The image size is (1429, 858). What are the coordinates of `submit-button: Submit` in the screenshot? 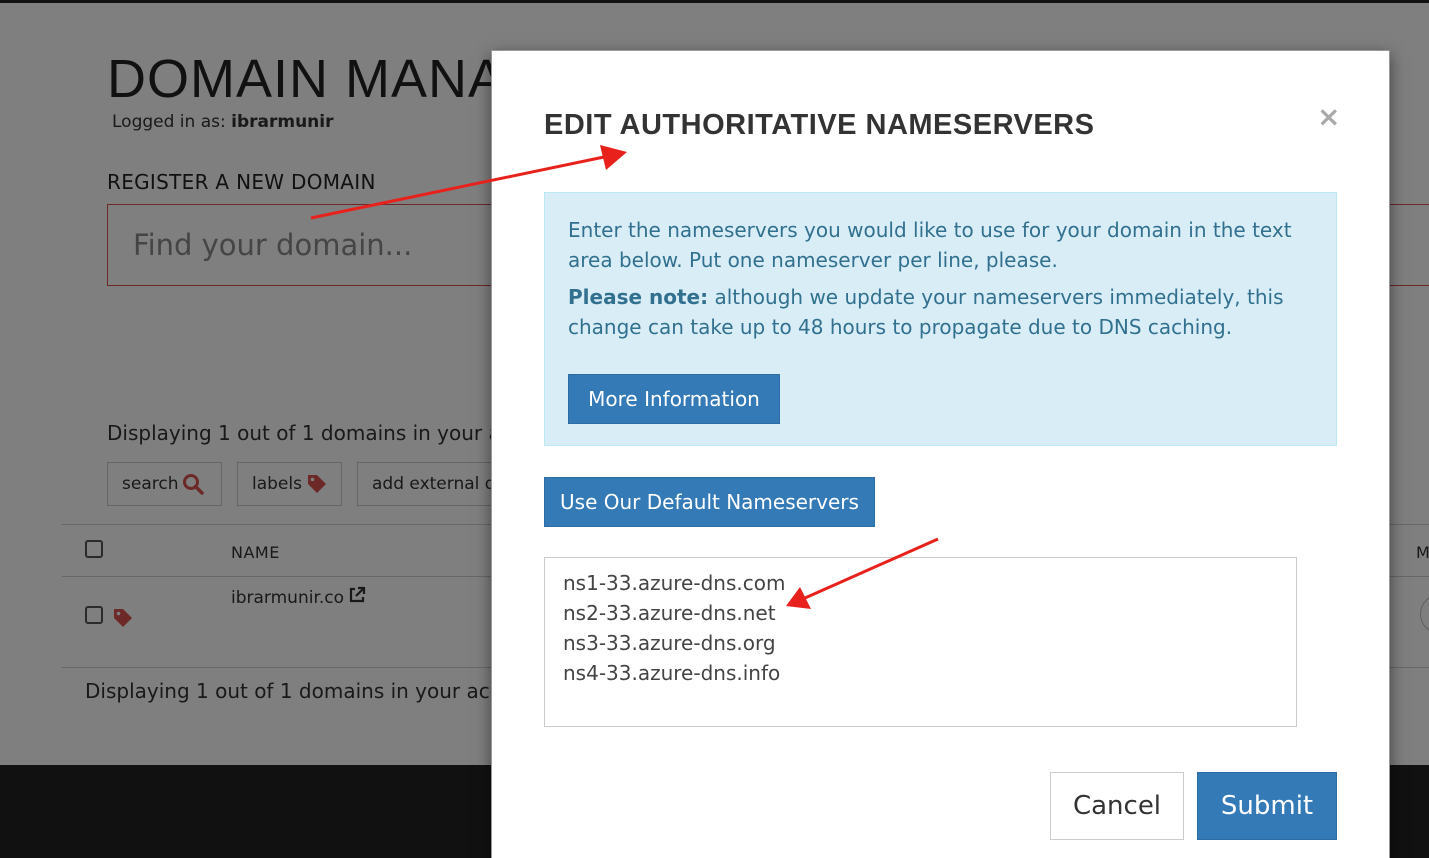 It's located at (1267, 806).